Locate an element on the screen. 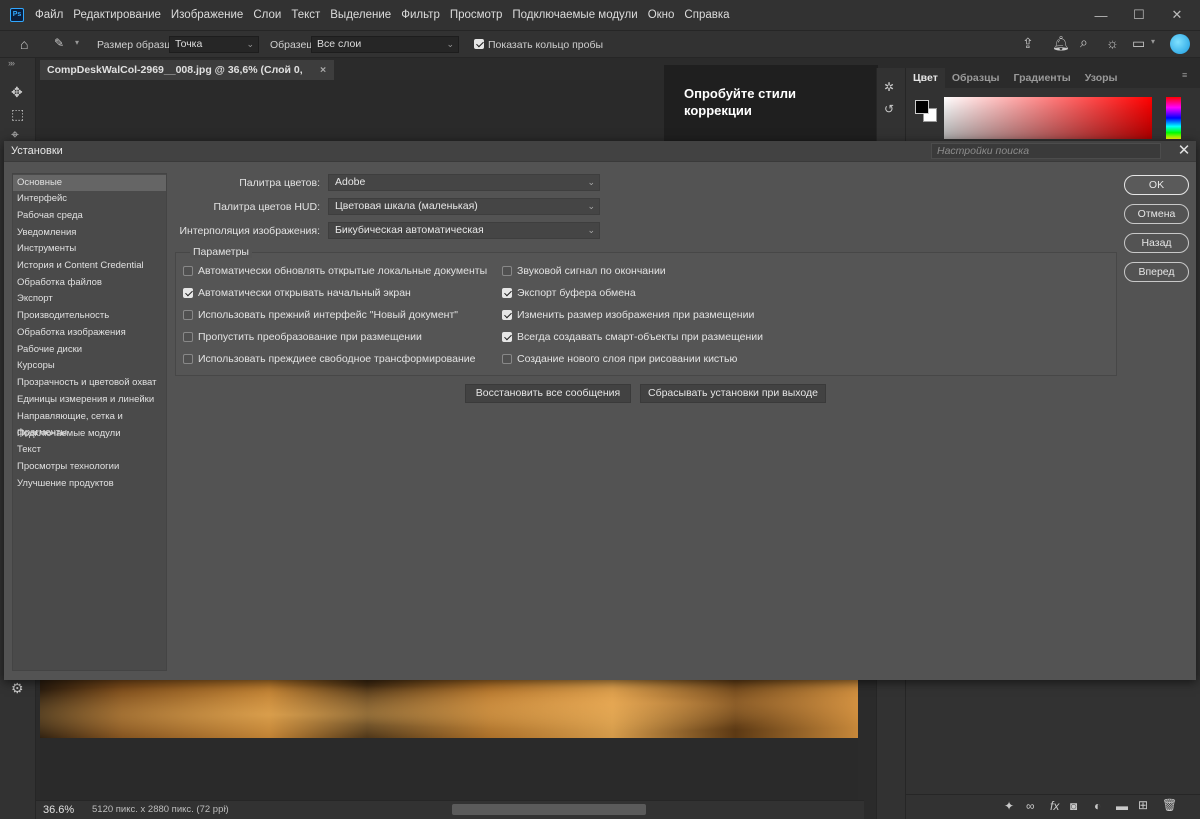  tab-patterns: Узоры is located at coordinates (1101, 78).